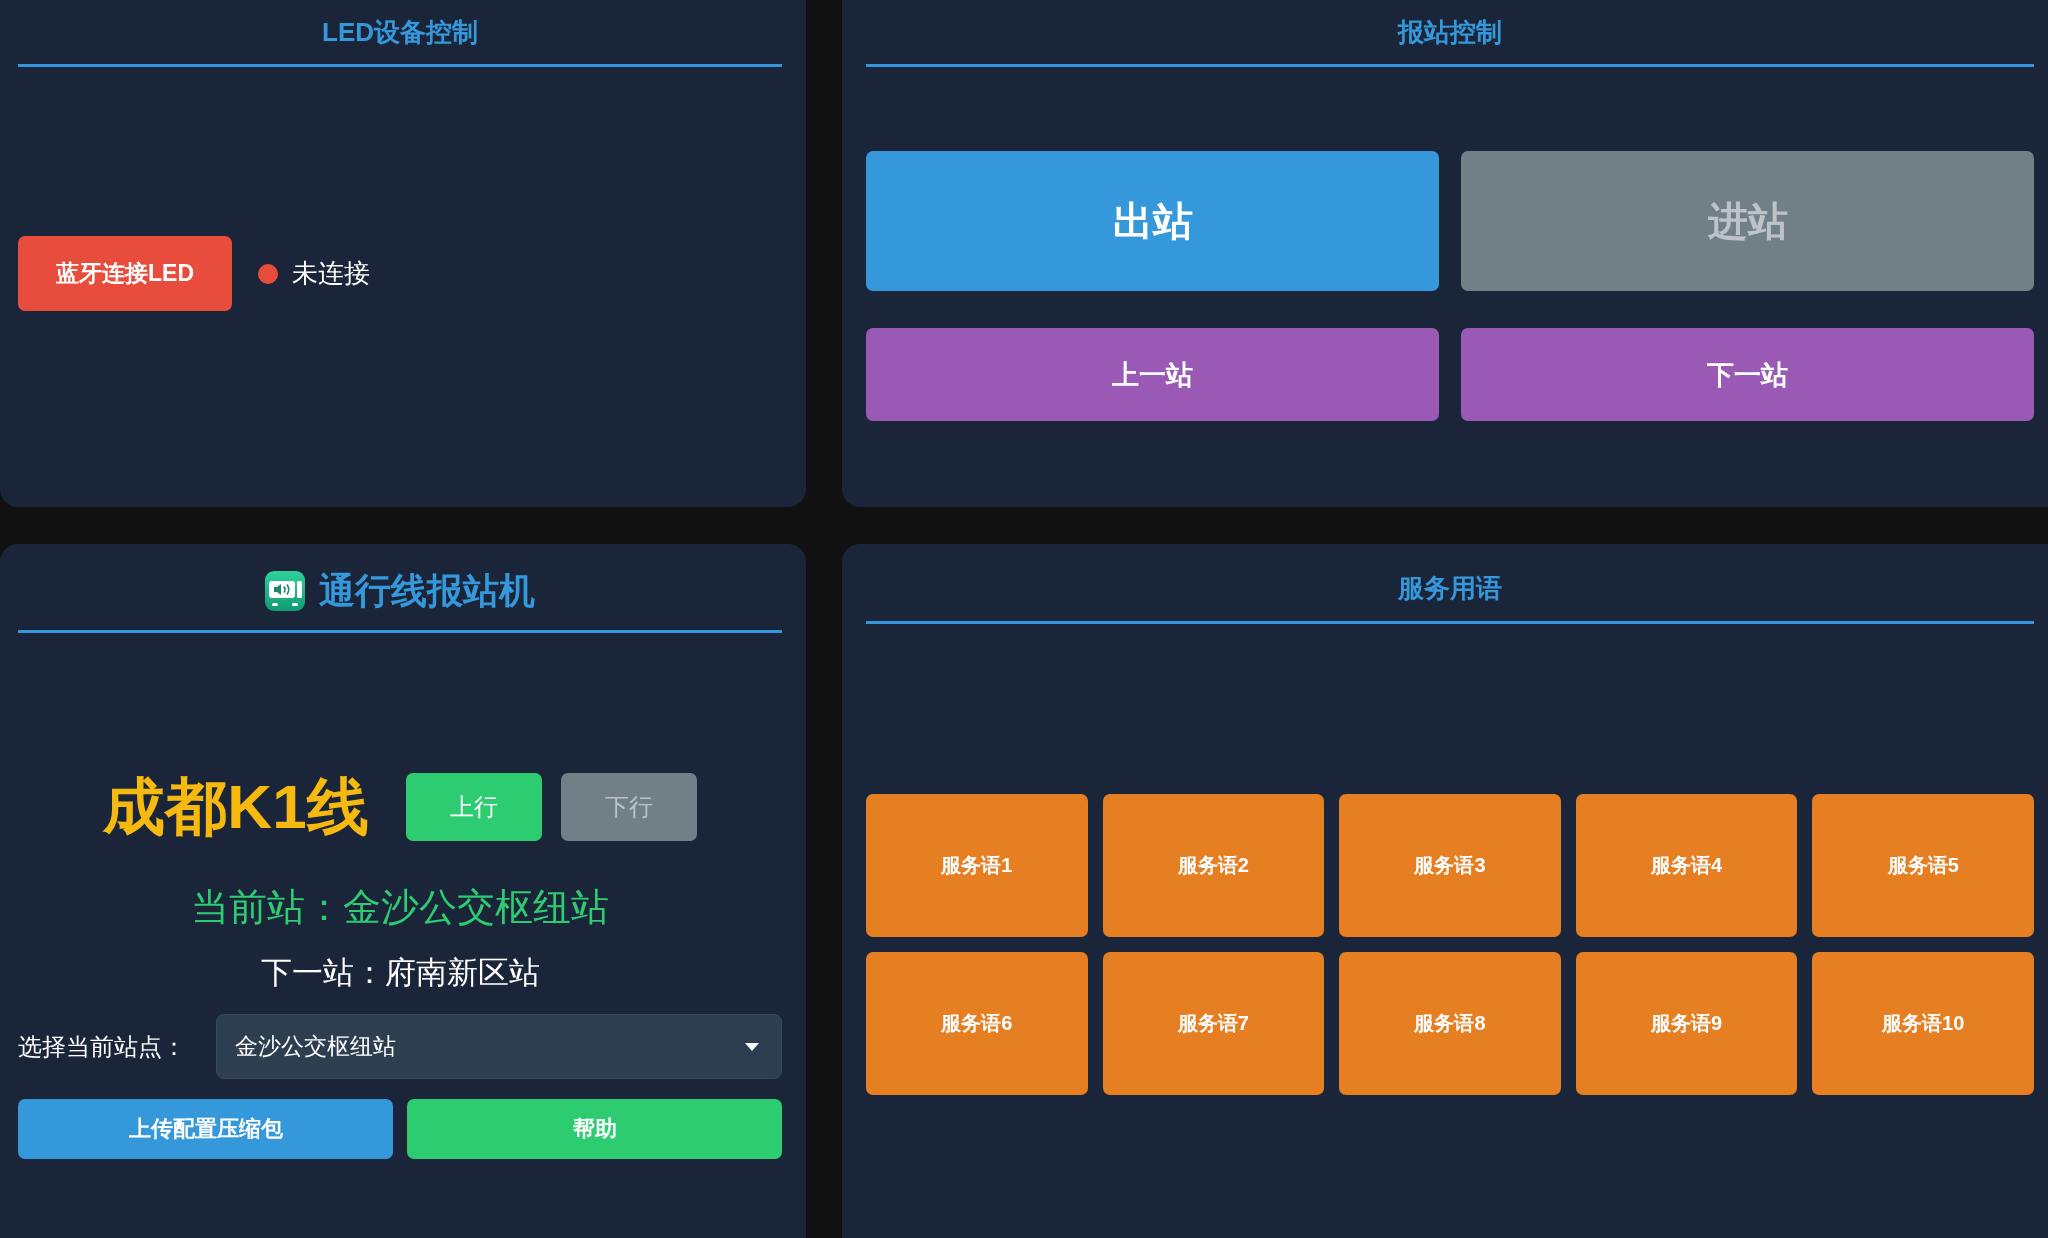 Image resolution: width=2048 pixels, height=1238 pixels. Describe the element at coordinates (977, 1023) in the screenshot. I see `service-phrase-button: 服务语6` at that location.